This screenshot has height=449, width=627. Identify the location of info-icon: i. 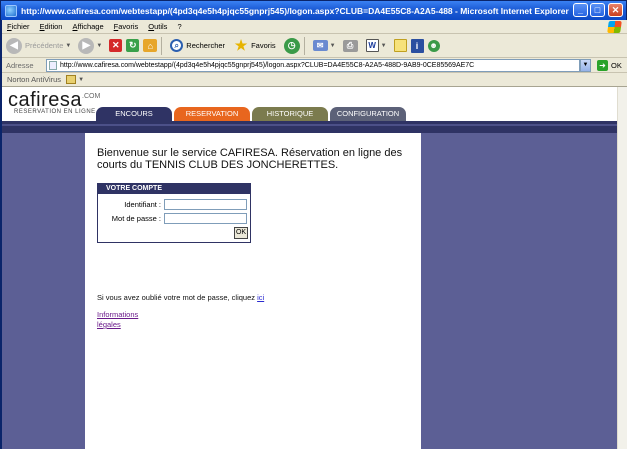
(417, 45).